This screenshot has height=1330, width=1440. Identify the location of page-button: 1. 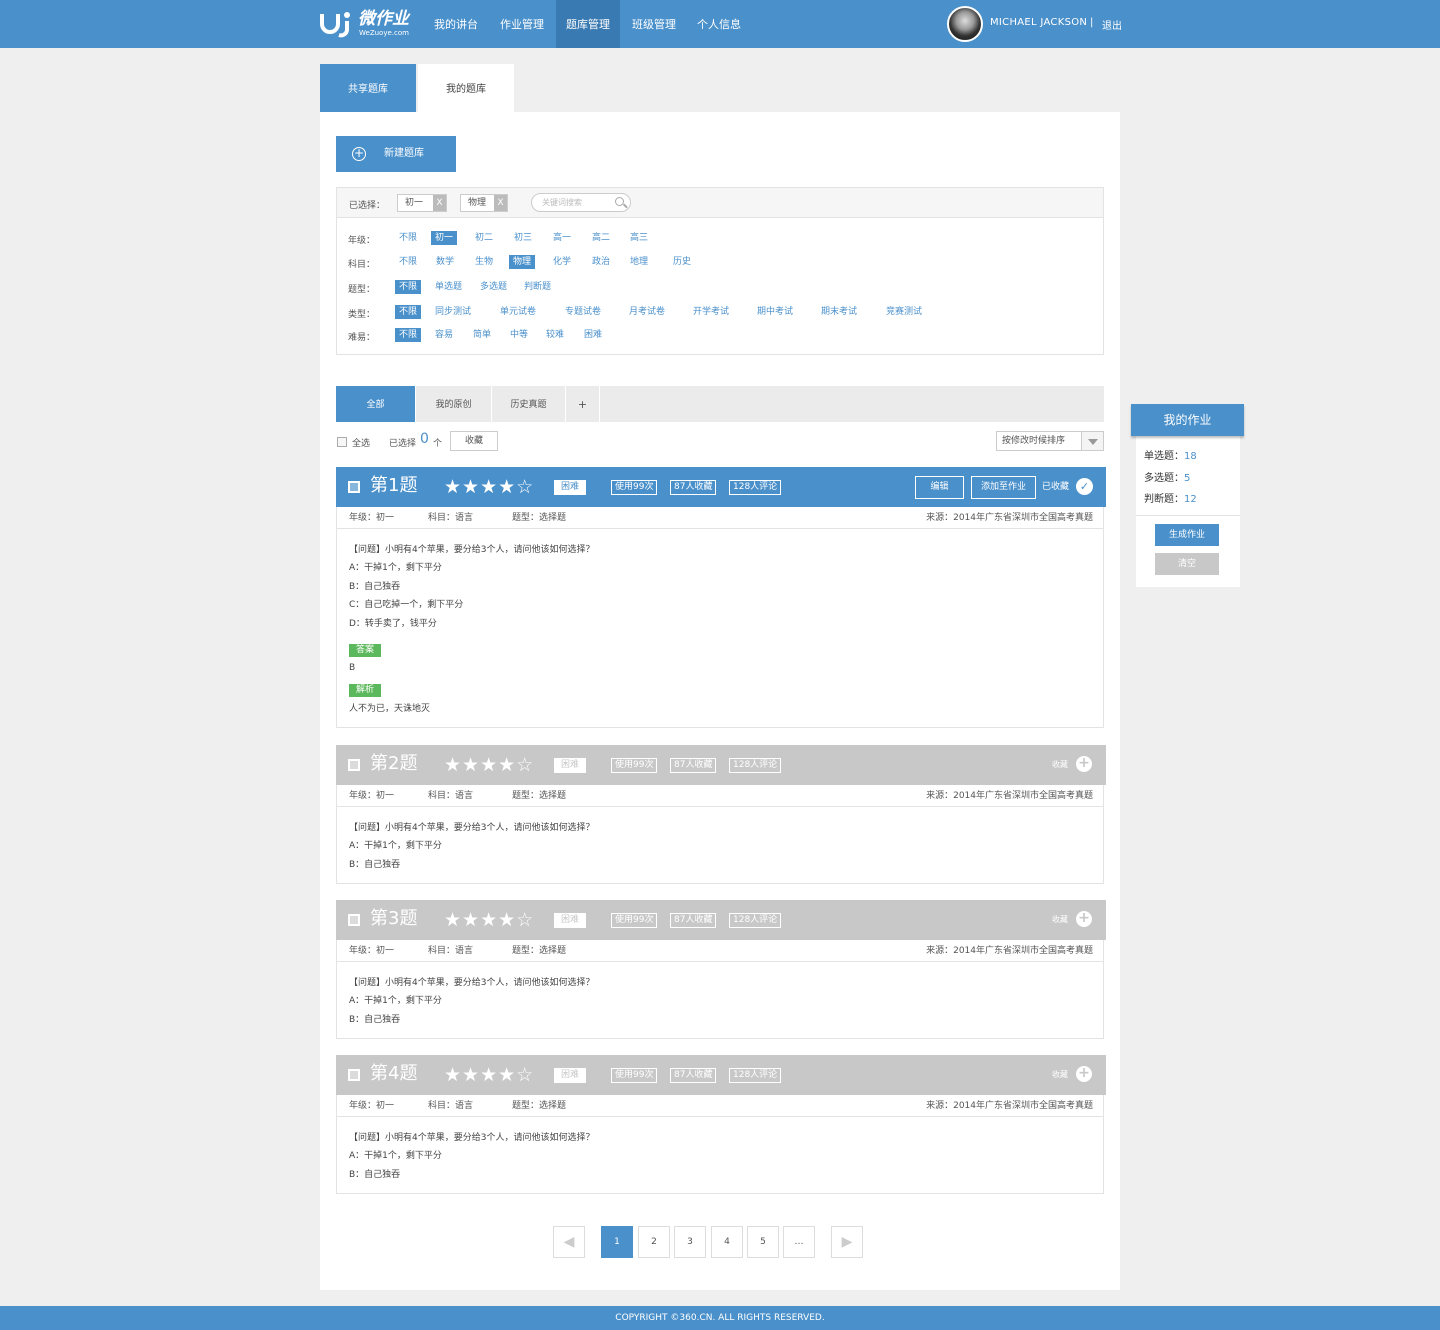
(617, 1242).